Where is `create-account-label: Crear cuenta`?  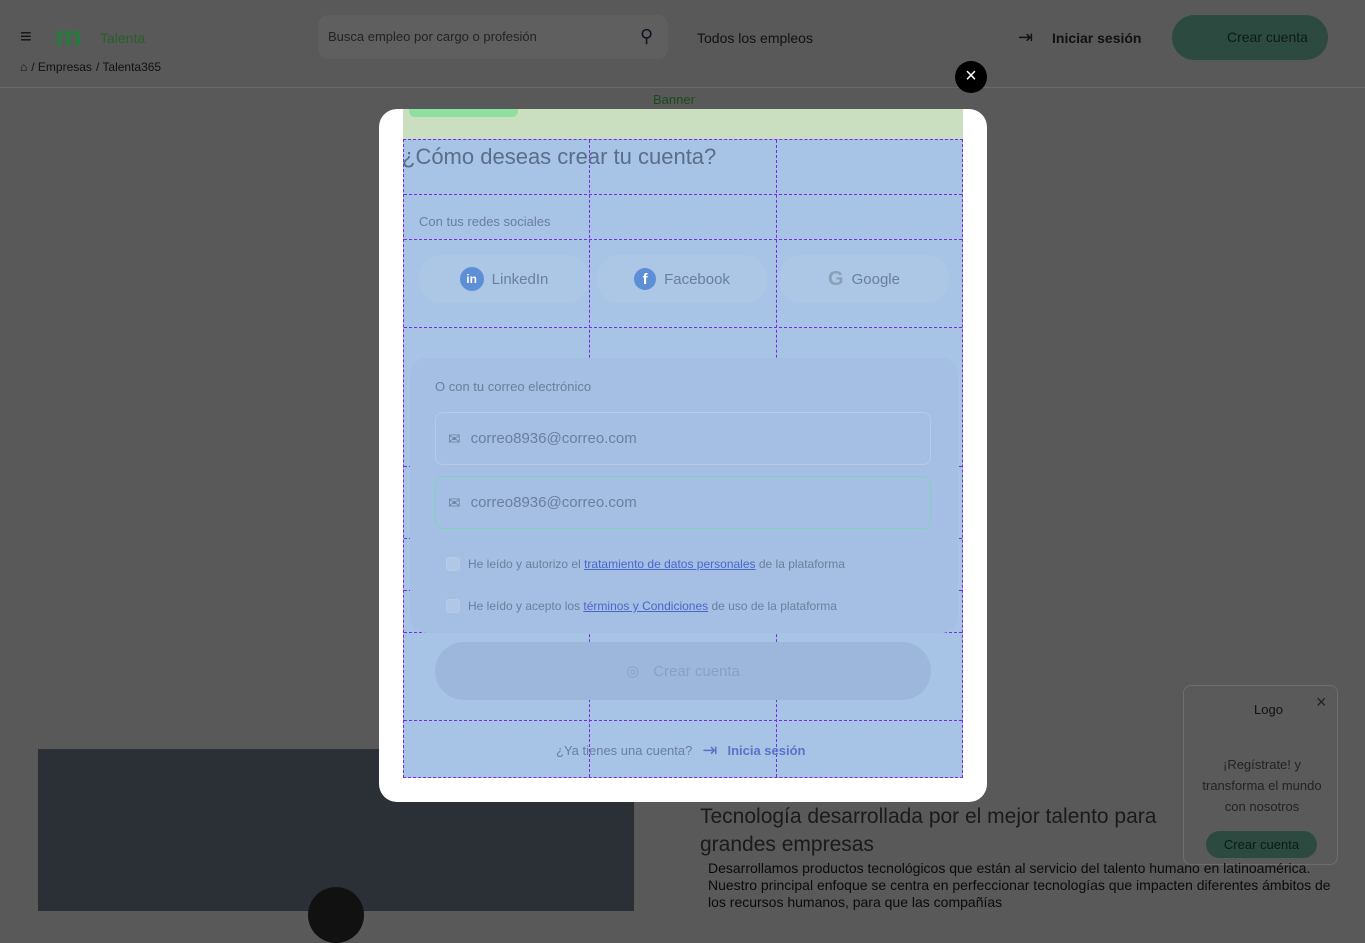
create-account-label: Crear cuenta is located at coordinates (696, 671).